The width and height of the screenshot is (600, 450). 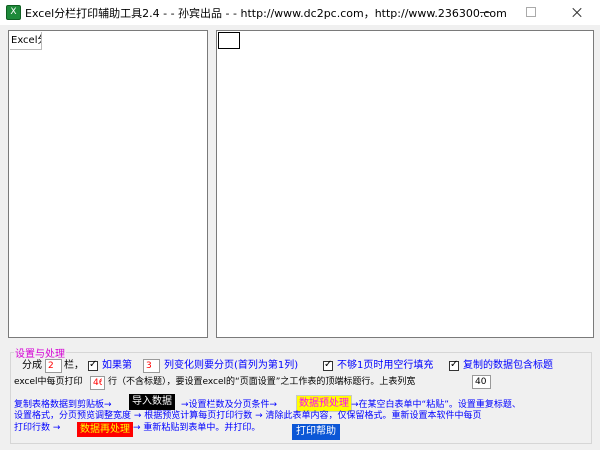 What do you see at coordinates (328, 365) in the screenshot?
I see `fill-blank-checkbox` at bounding box center [328, 365].